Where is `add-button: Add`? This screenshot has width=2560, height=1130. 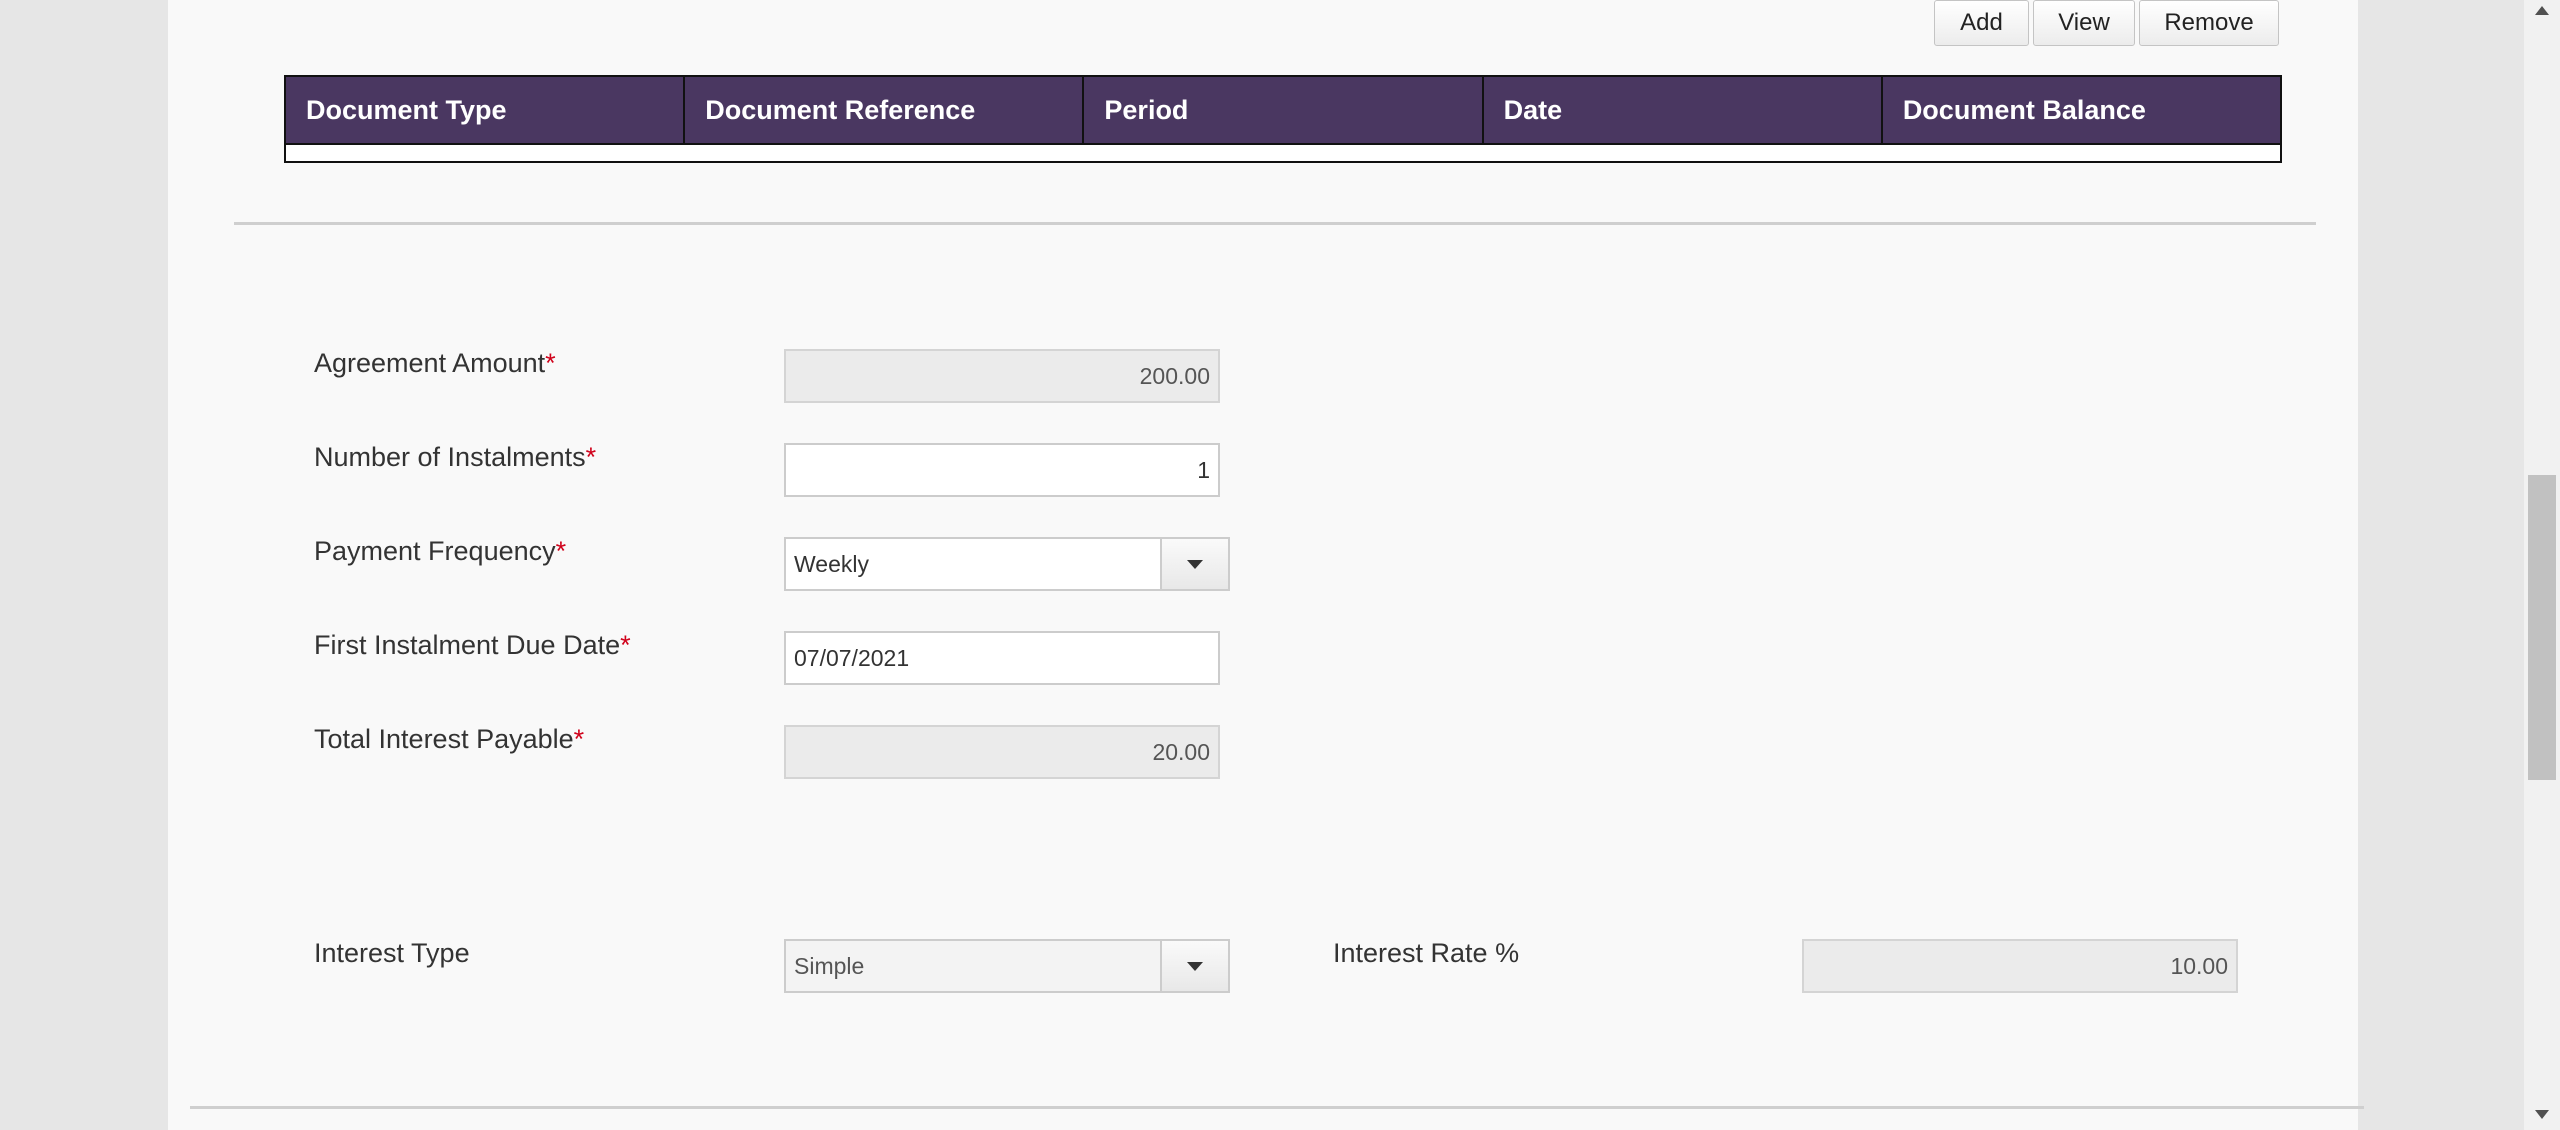 add-button: Add is located at coordinates (1981, 23).